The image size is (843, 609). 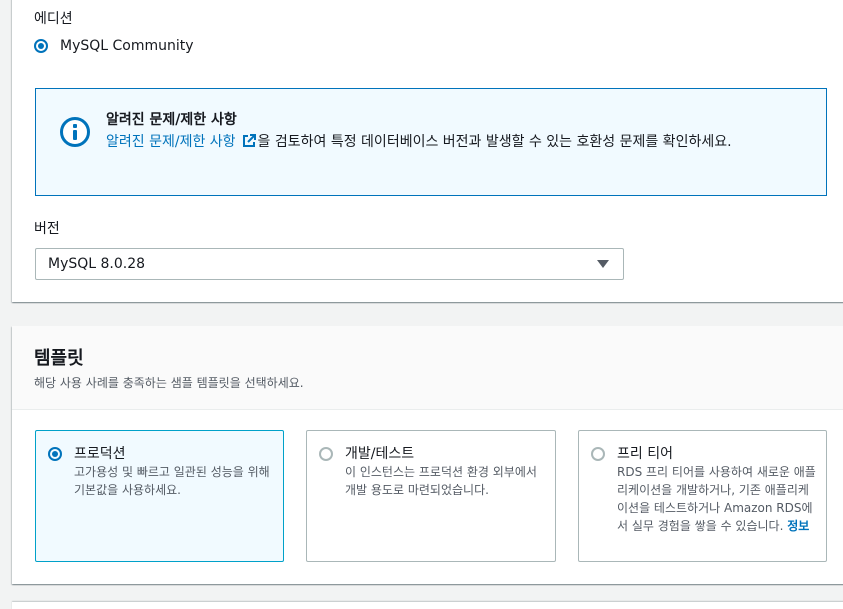 What do you see at coordinates (798, 526) in the screenshot?
I see `info-link: 정보` at bounding box center [798, 526].